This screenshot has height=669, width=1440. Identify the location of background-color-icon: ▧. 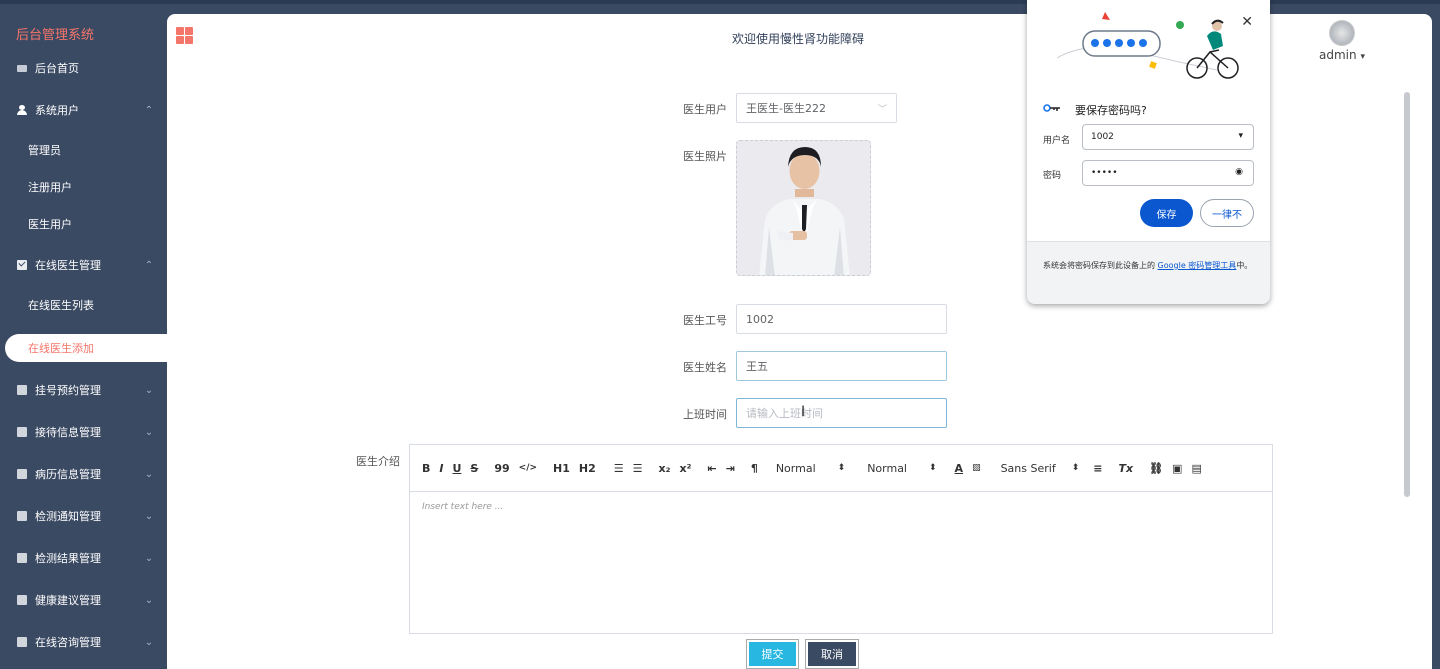
(976, 468).